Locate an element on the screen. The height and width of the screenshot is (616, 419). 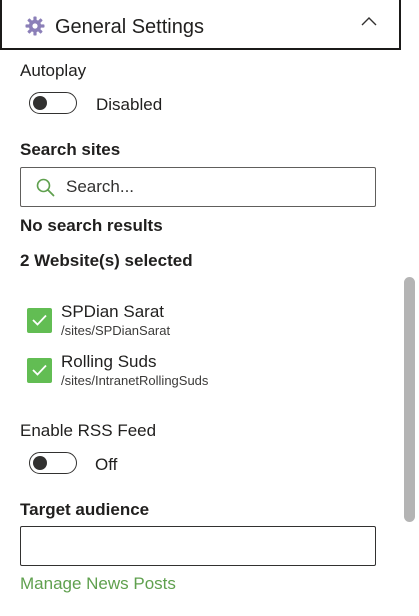
search-input is located at coordinates (216, 187).